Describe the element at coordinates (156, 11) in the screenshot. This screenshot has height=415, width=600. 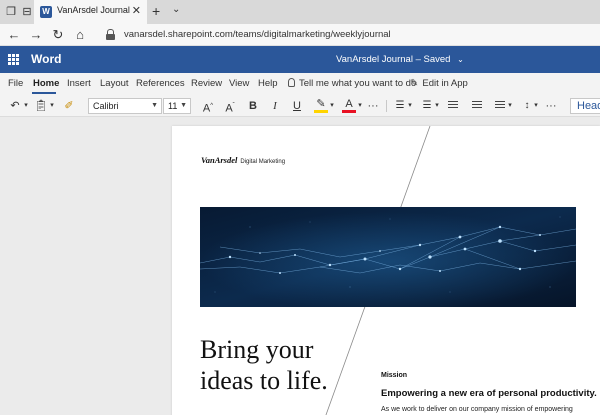
I see `new-tab-button: +` at that location.